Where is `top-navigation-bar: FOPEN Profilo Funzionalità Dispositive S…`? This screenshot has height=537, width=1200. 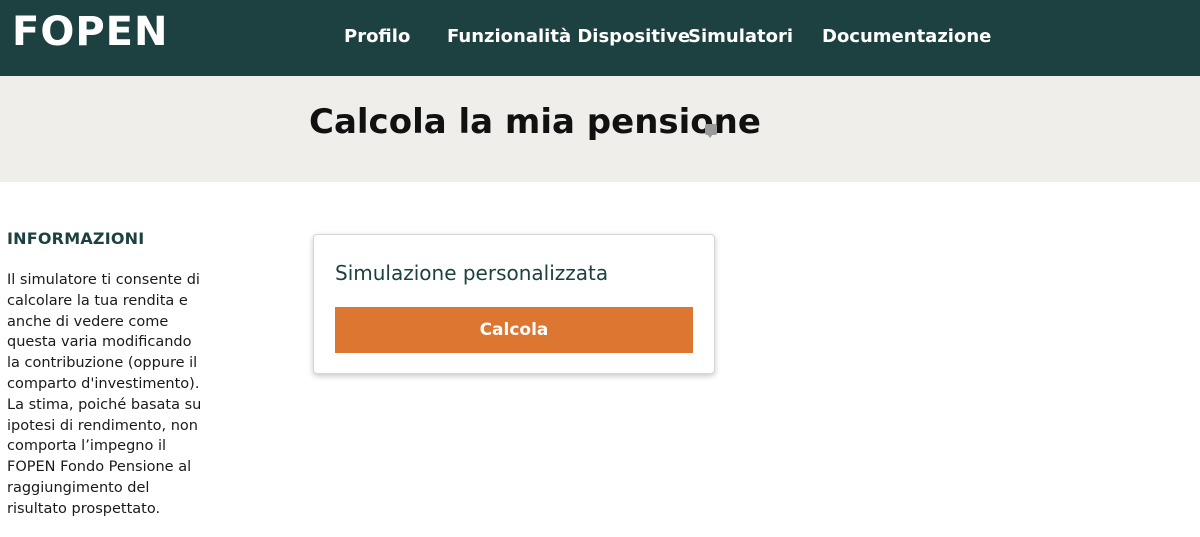
top-navigation-bar: FOPEN Profilo Funzionalità Dispositive S… is located at coordinates (600, 38).